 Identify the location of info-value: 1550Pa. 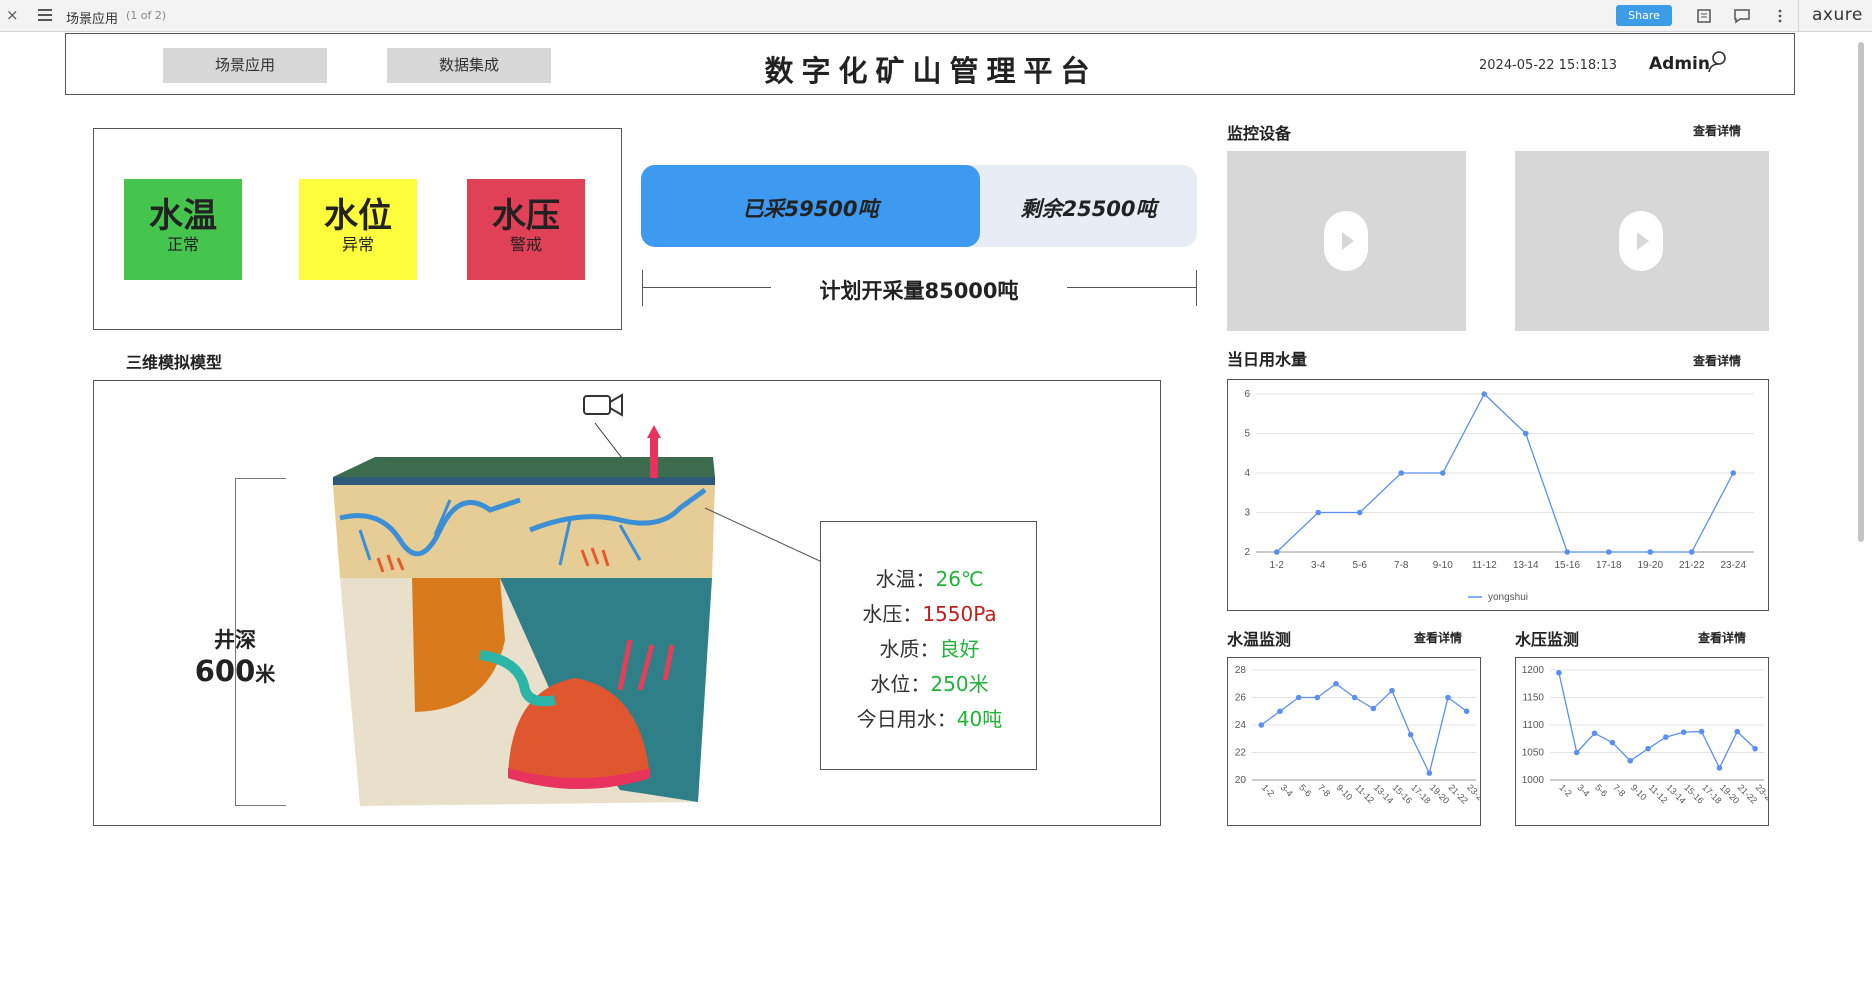
(959, 614).